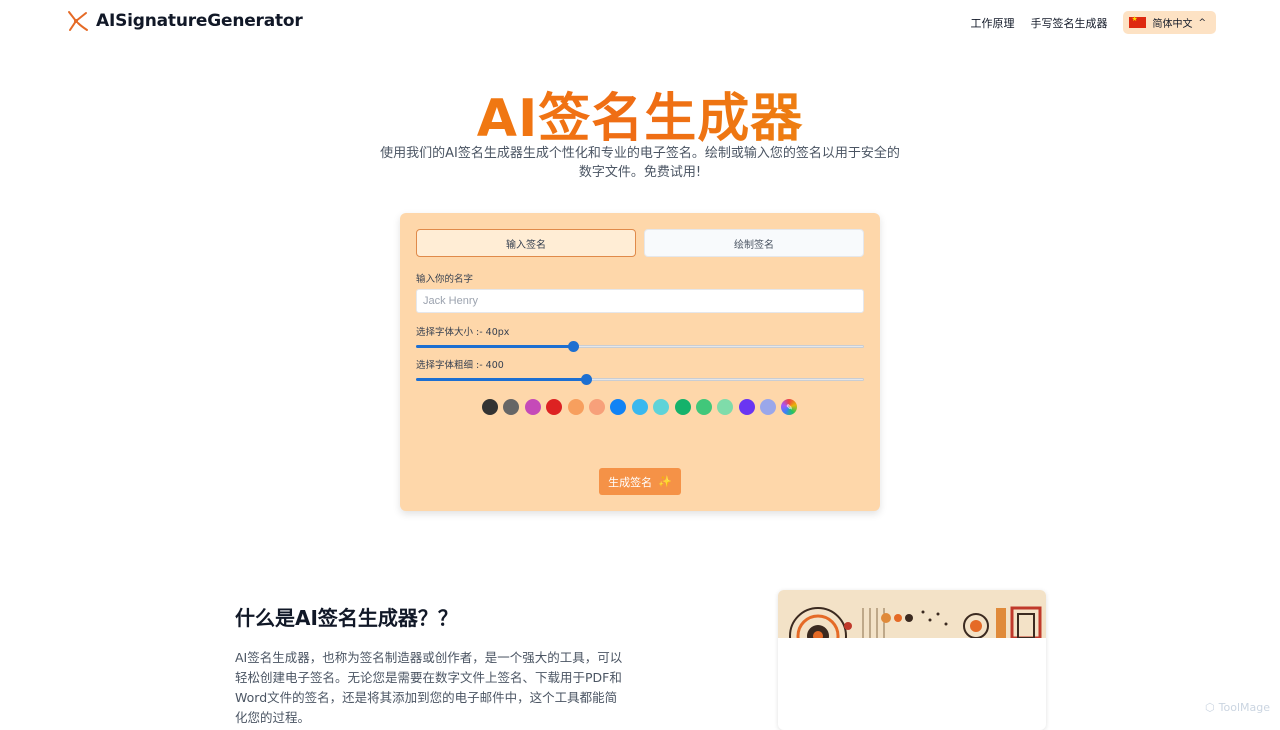  Describe the element at coordinates (640, 113) in the screenshot. I see `page-title: AI签名生成器` at that location.